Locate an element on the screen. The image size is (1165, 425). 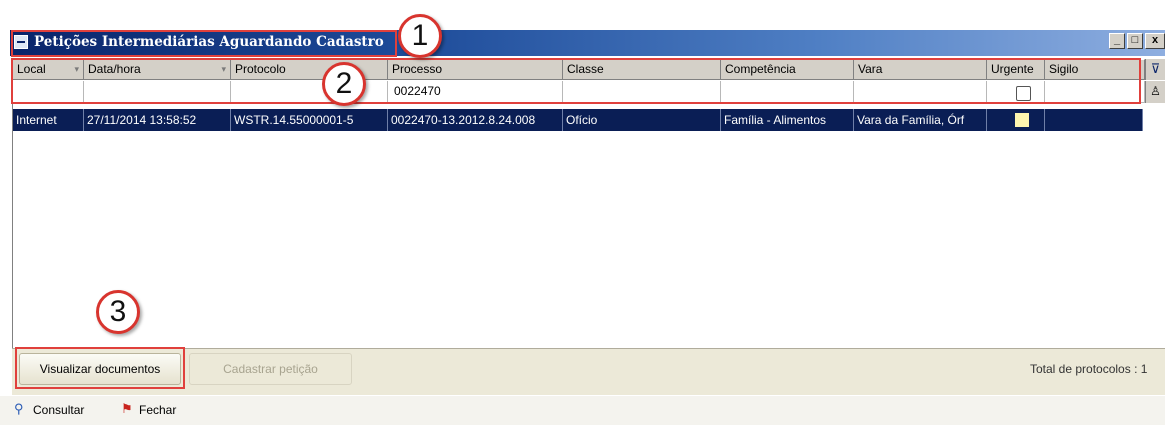
restore-button: □ is located at coordinates (1135, 41).